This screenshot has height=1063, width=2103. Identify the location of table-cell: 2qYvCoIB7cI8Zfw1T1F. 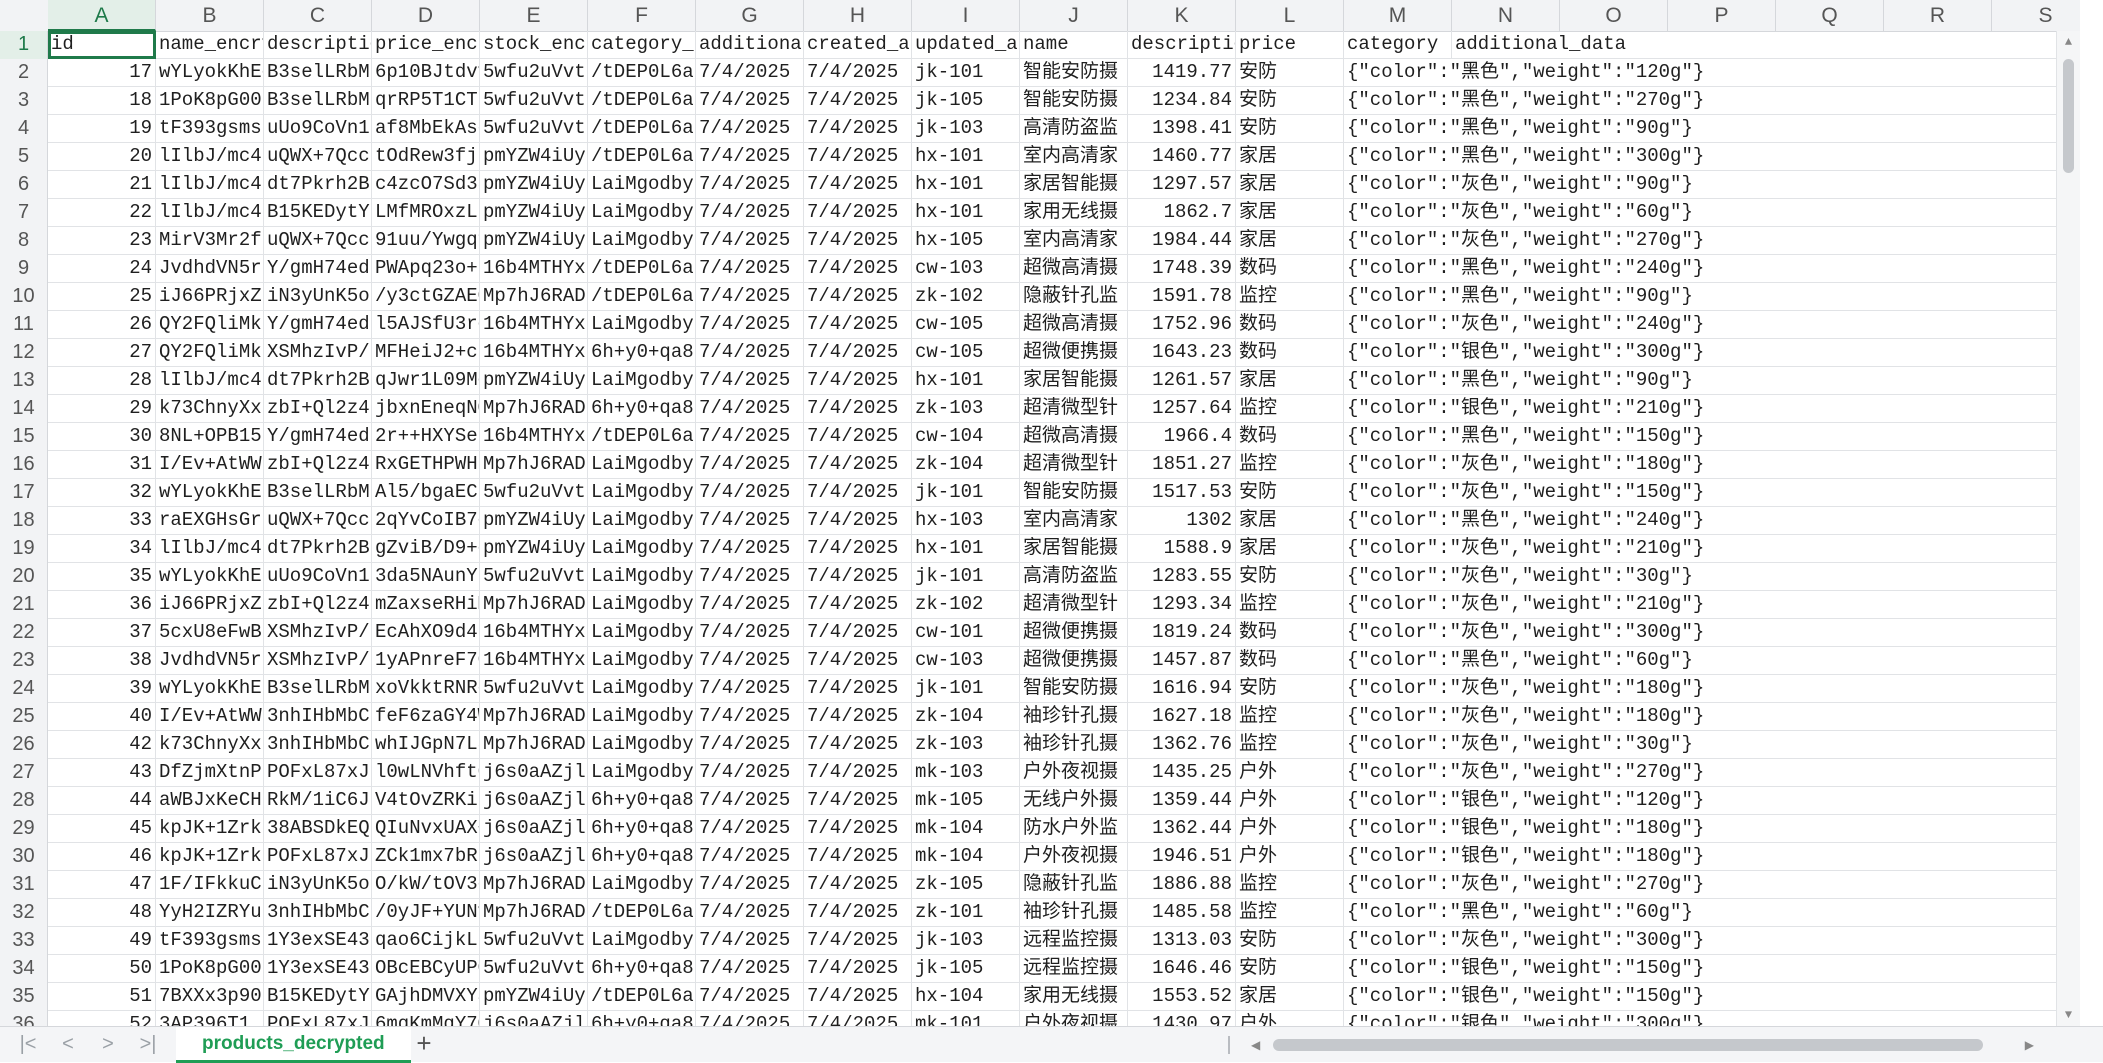
(426, 521).